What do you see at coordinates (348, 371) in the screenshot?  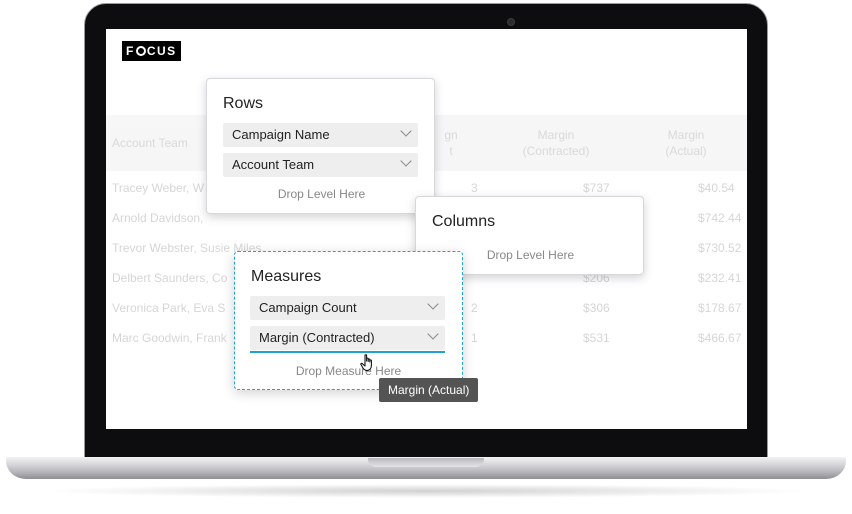 I see `measures-drop-zone: Drop Measure Here` at bounding box center [348, 371].